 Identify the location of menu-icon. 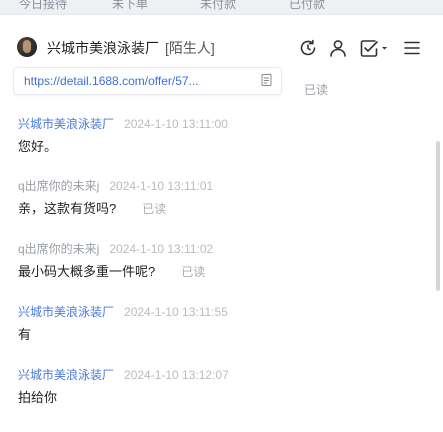
(412, 48).